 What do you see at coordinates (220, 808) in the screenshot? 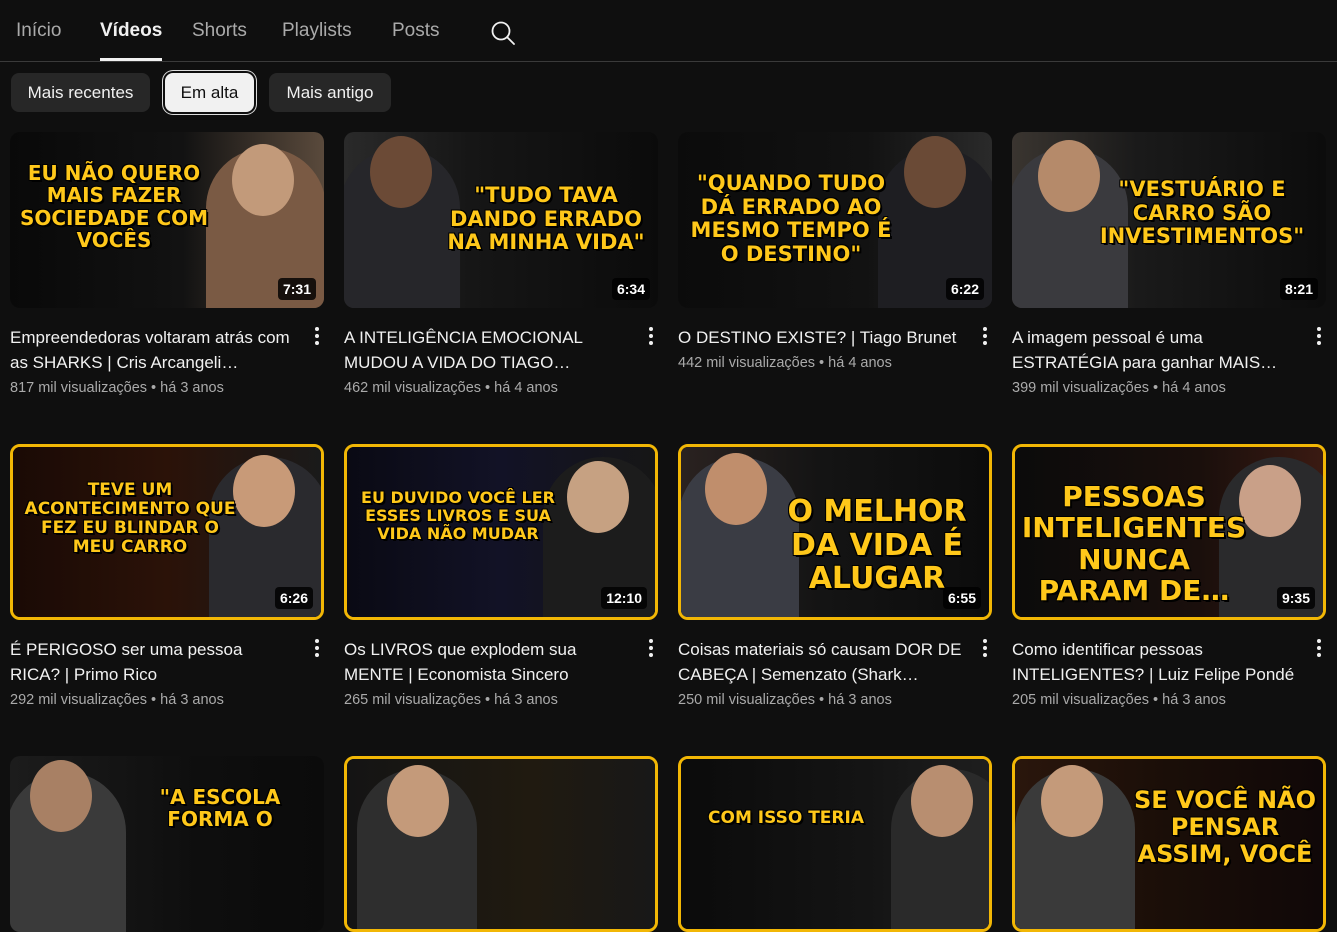
I see `thumbnail-caption: "A ESCOLA FORMA O` at bounding box center [220, 808].